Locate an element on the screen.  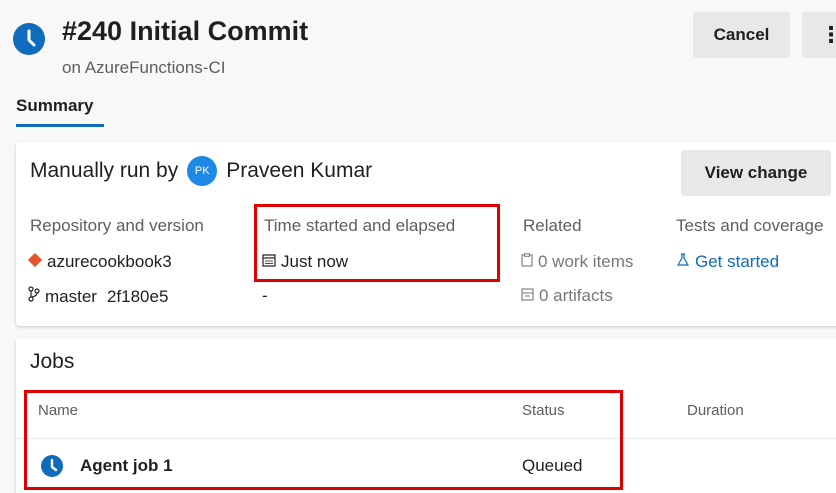
get-started-link: Get started is located at coordinates (727, 262).